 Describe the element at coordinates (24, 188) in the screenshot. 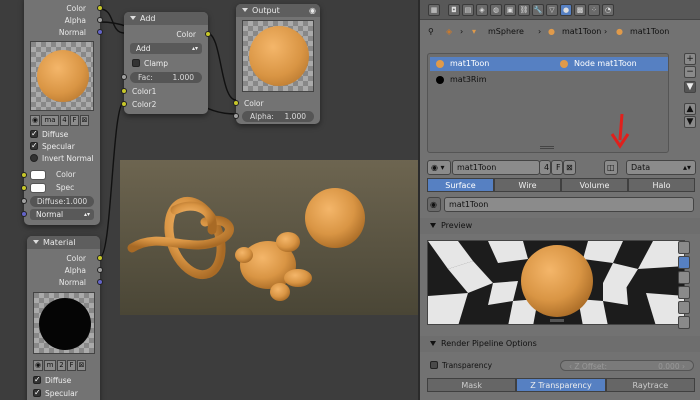

I see `socket-spec-in` at that location.